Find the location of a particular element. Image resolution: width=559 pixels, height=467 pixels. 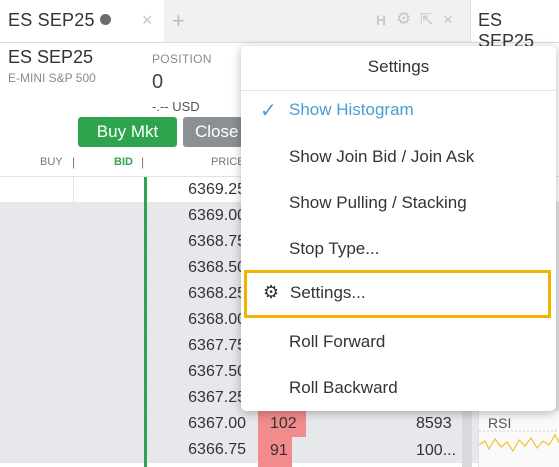

menu-item-show-histogram: ✓ Show Histogram is located at coordinates (398, 110).